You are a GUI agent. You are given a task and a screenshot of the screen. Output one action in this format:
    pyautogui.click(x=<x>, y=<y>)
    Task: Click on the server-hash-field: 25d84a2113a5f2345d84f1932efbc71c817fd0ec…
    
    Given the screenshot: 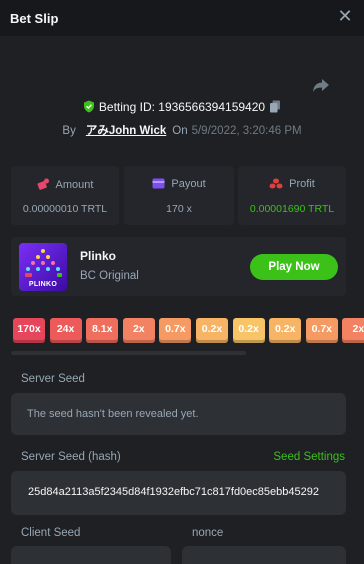 What is the action you would take?
    pyautogui.click(x=178, y=493)
    